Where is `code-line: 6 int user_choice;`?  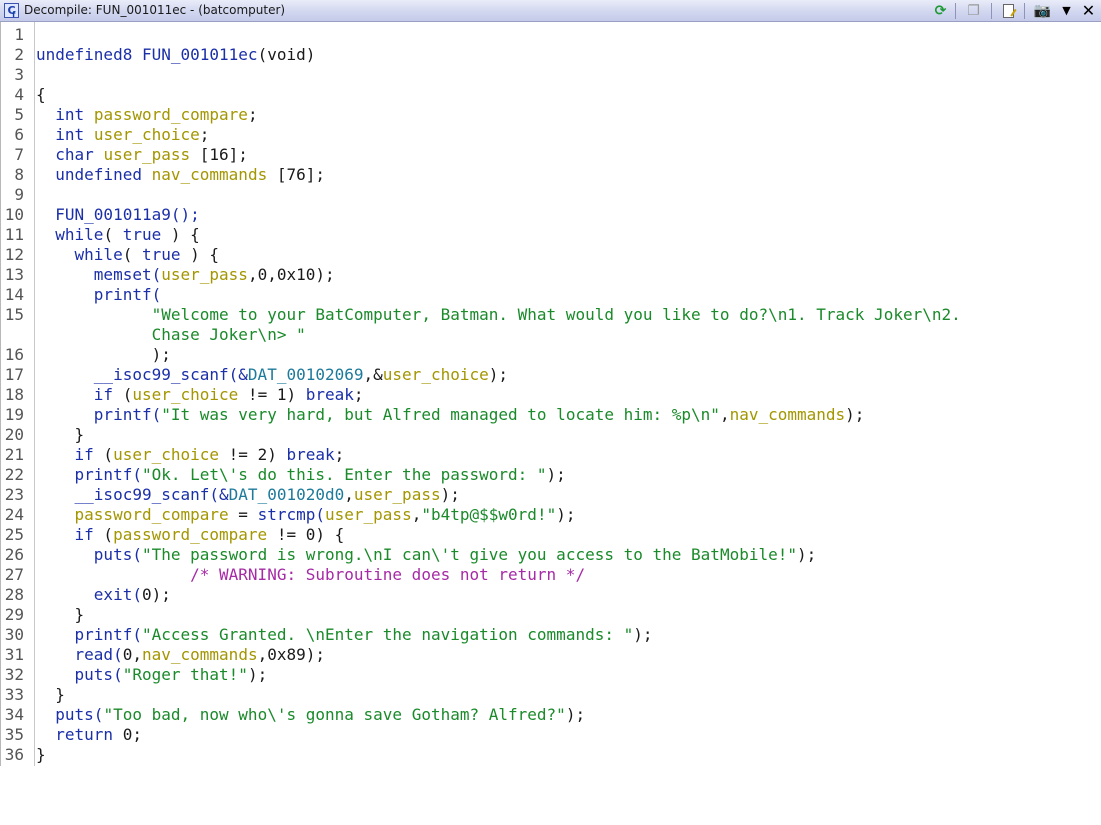 code-line: 6 int user_choice; is located at coordinates (104, 135).